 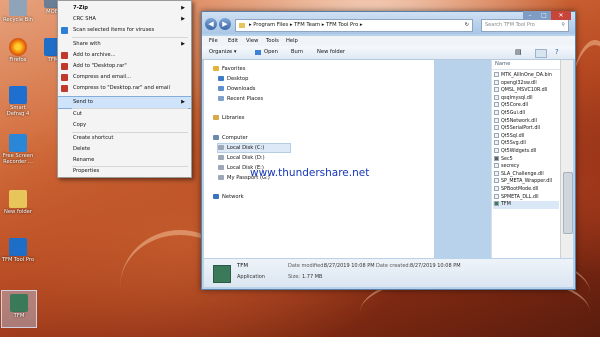 I want to click on nav-computer: Computer, so click(x=230, y=138).